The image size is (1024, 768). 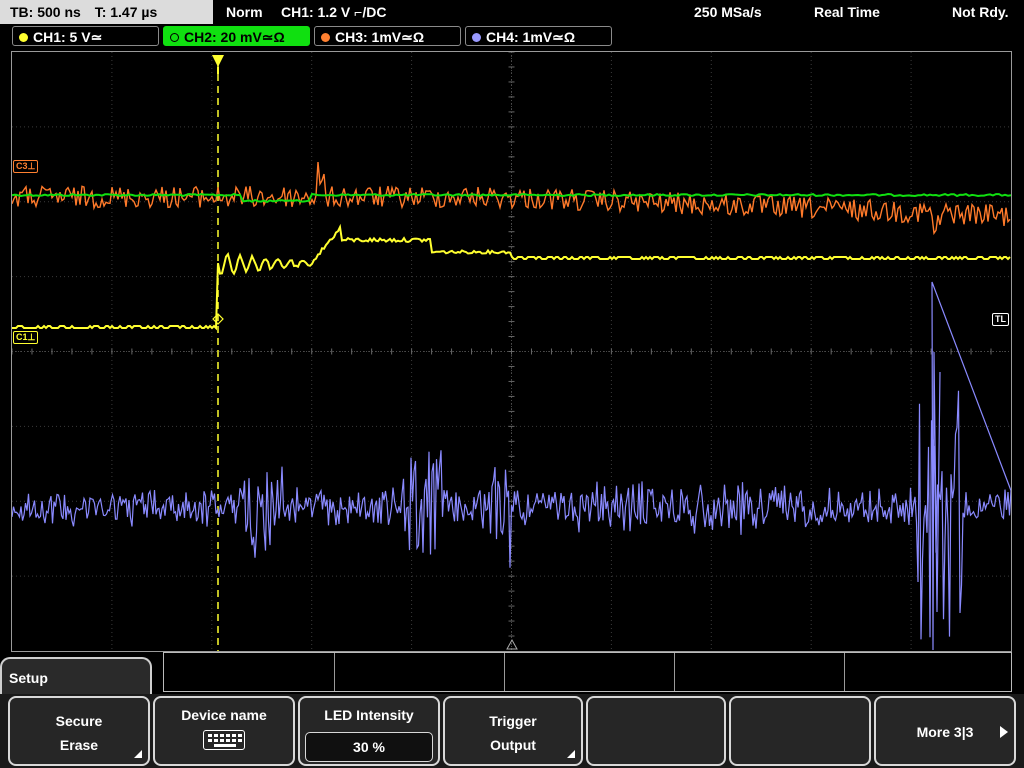 I want to click on tab-ch2: CH2: 20 mV≃Ω, so click(x=236, y=36).